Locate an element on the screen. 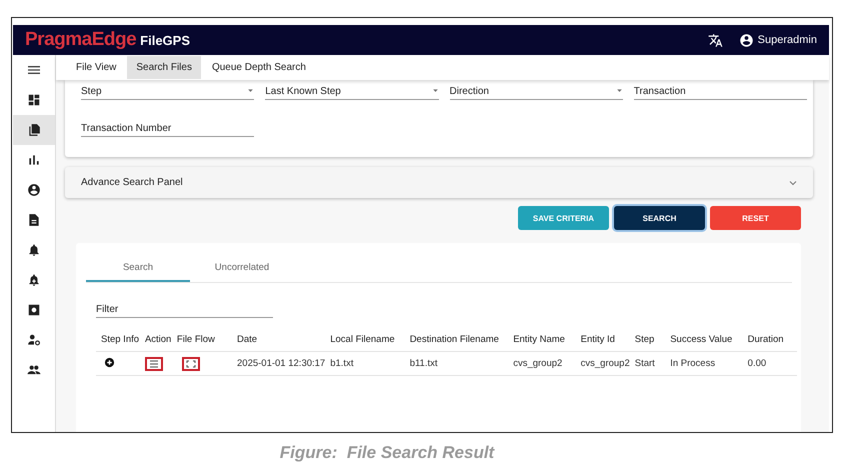 The image size is (854, 470). sidebar-item is located at coordinates (34, 130).